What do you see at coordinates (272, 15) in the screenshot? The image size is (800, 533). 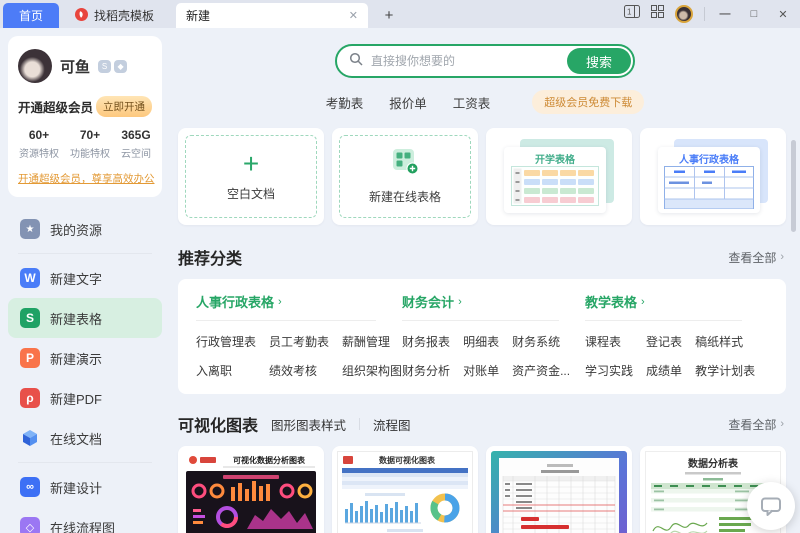 I see `tab-new-document: 新建 ✕` at bounding box center [272, 15].